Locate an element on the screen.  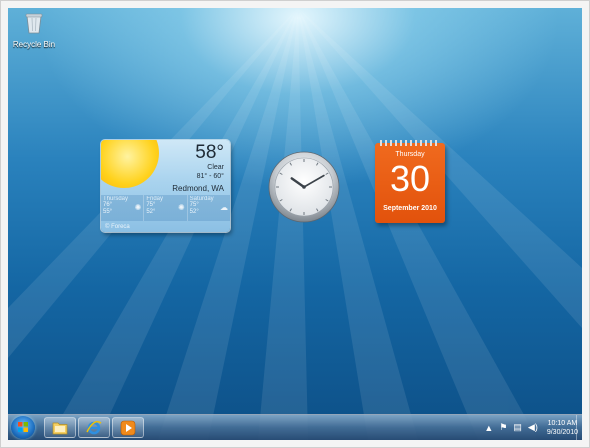
taskbar-media-player-button is located at coordinates (128, 427).